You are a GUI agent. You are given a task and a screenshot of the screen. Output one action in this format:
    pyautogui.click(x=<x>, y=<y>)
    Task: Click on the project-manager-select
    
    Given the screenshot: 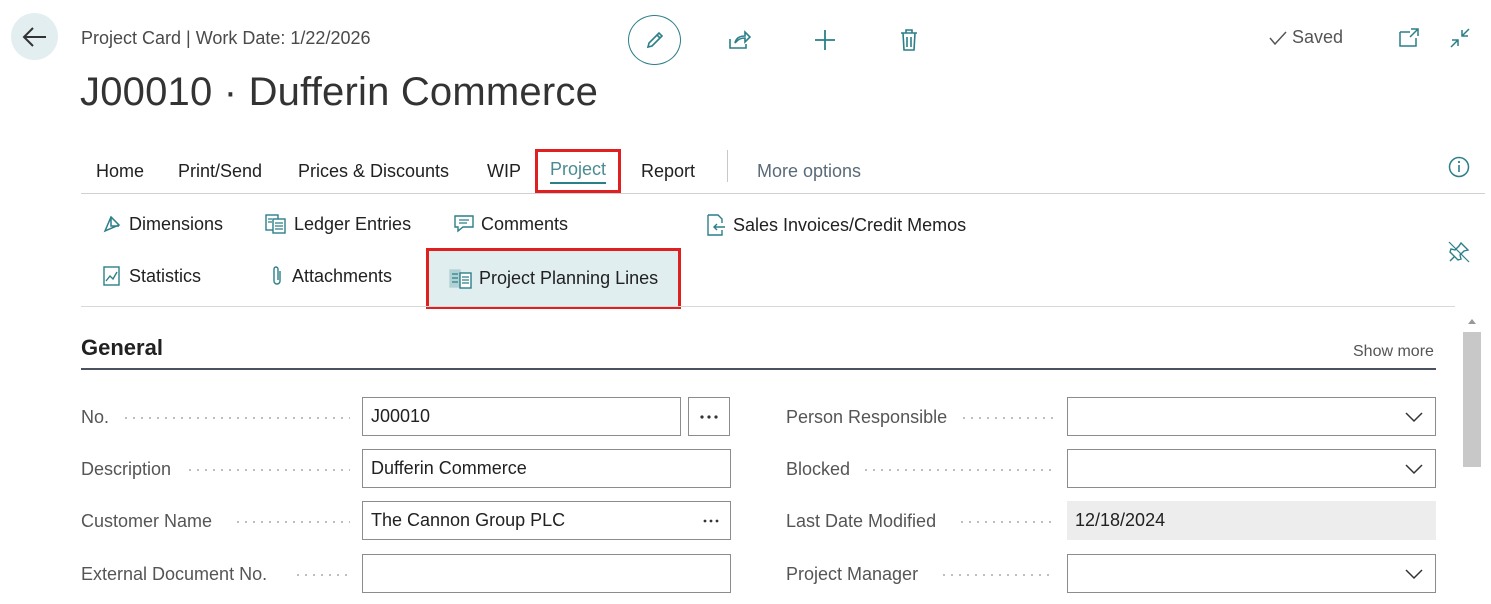 What is the action you would take?
    pyautogui.click(x=1251, y=573)
    